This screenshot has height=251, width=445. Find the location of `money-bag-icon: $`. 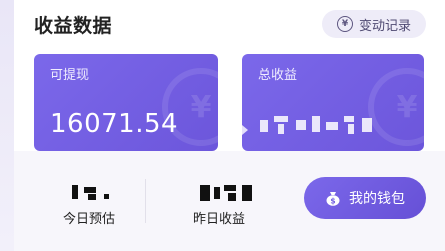

money-bag-icon: $ is located at coordinates (333, 198).